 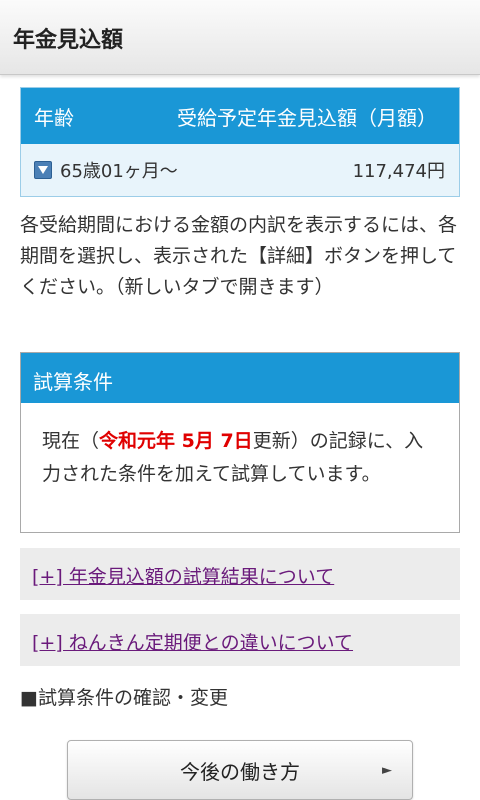 I want to click on link-difference-teikibin: [+] ねんきん定期便との違いについて, so click(x=192, y=643).